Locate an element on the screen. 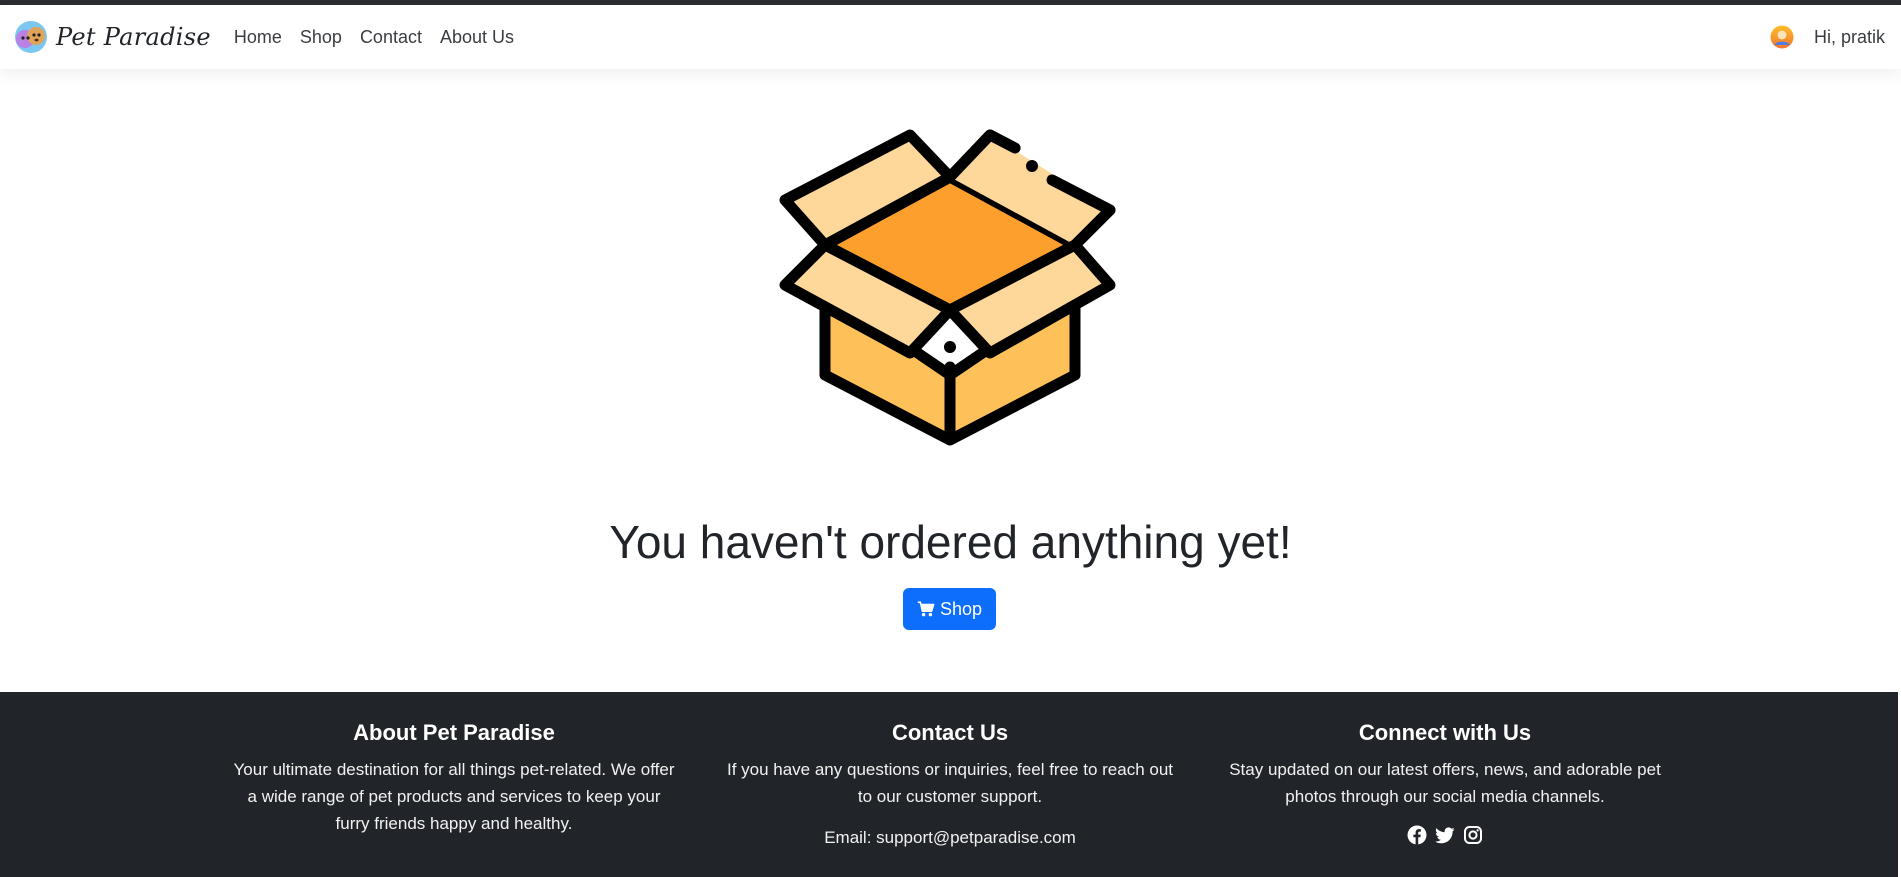  shop-button-label: Shop is located at coordinates (961, 608).